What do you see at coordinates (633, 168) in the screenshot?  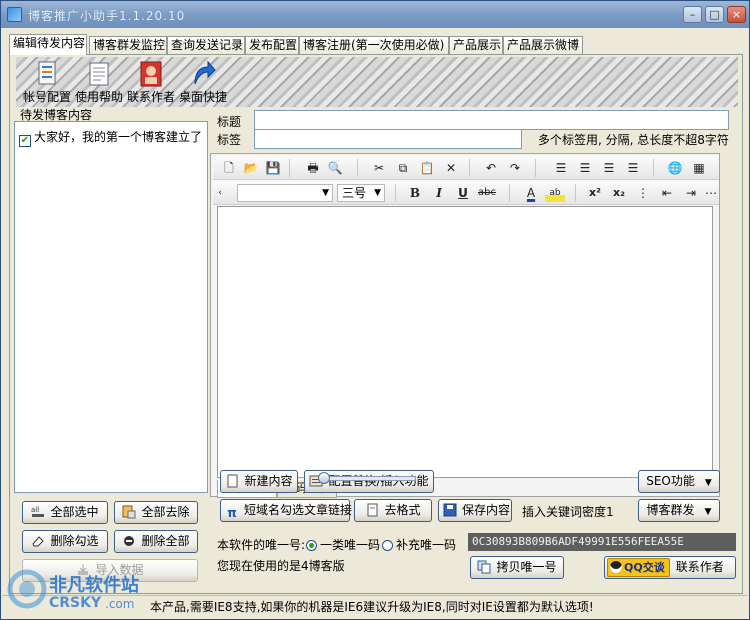 I see `justify-icon: ☰` at bounding box center [633, 168].